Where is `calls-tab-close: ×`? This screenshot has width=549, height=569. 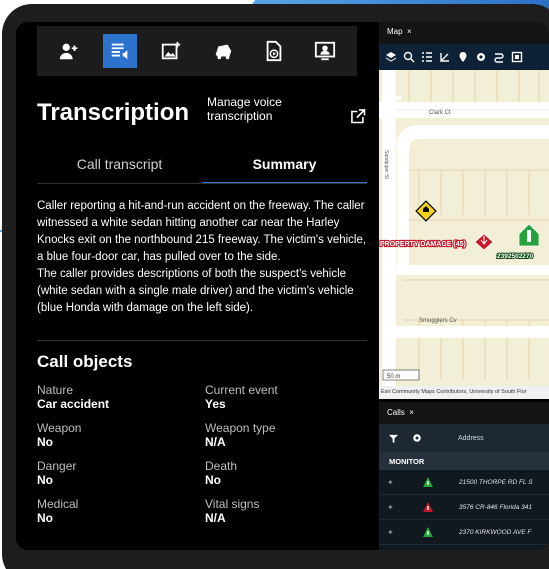 calls-tab-close: × is located at coordinates (411, 412).